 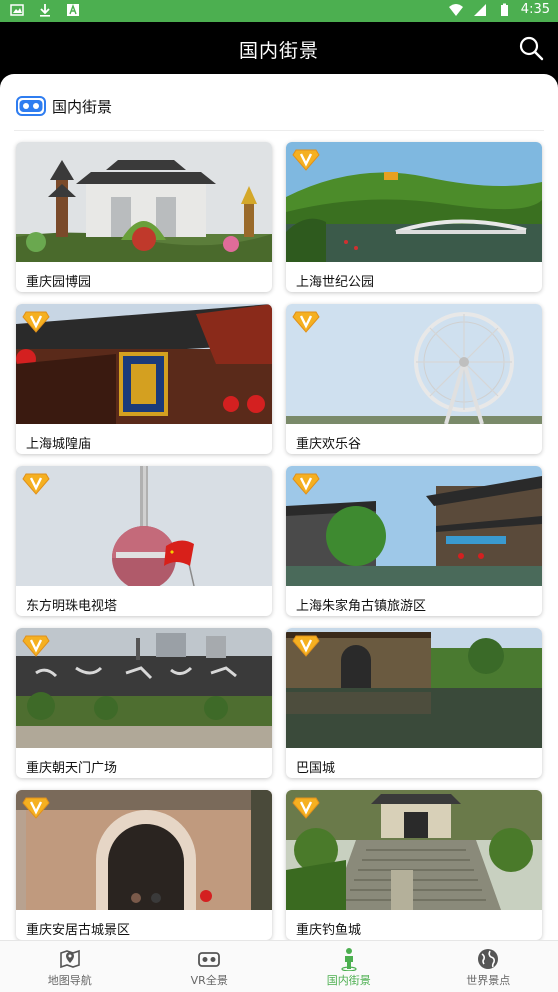 I want to click on nav-label: VR全景, so click(x=209, y=980).